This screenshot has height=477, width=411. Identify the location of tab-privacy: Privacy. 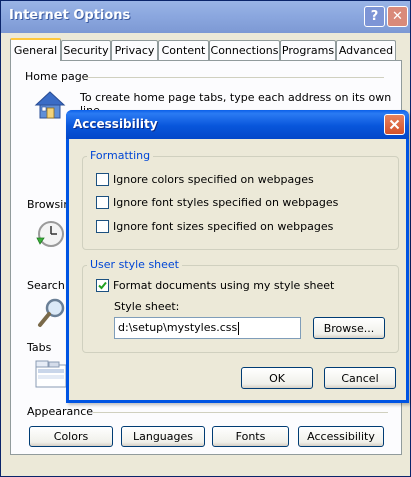
(134, 50).